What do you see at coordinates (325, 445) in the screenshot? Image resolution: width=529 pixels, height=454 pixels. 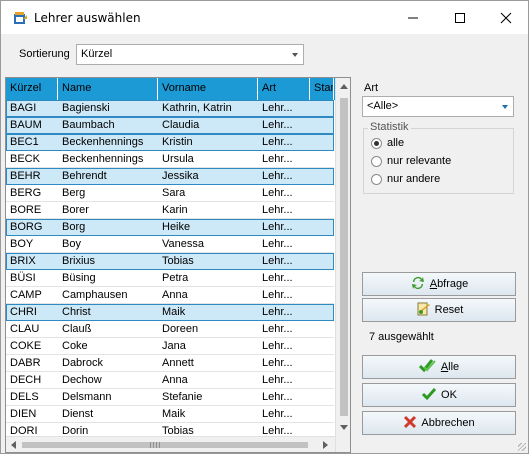 I see `scroll-right-icon` at bounding box center [325, 445].